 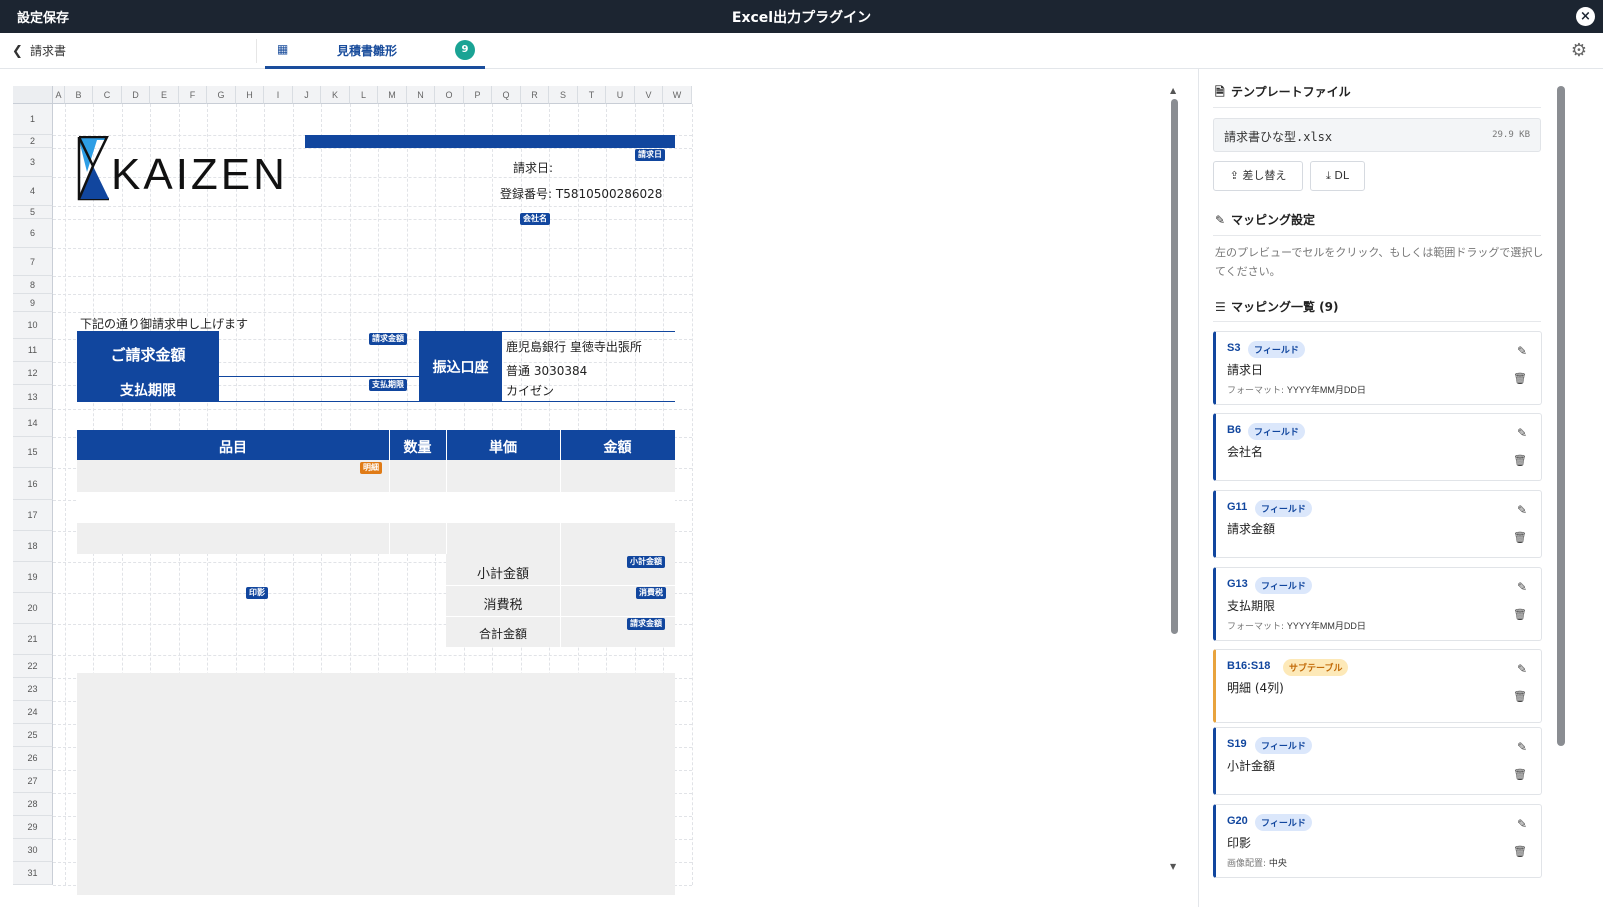 I want to click on column-header: B, so click(x=79, y=95).